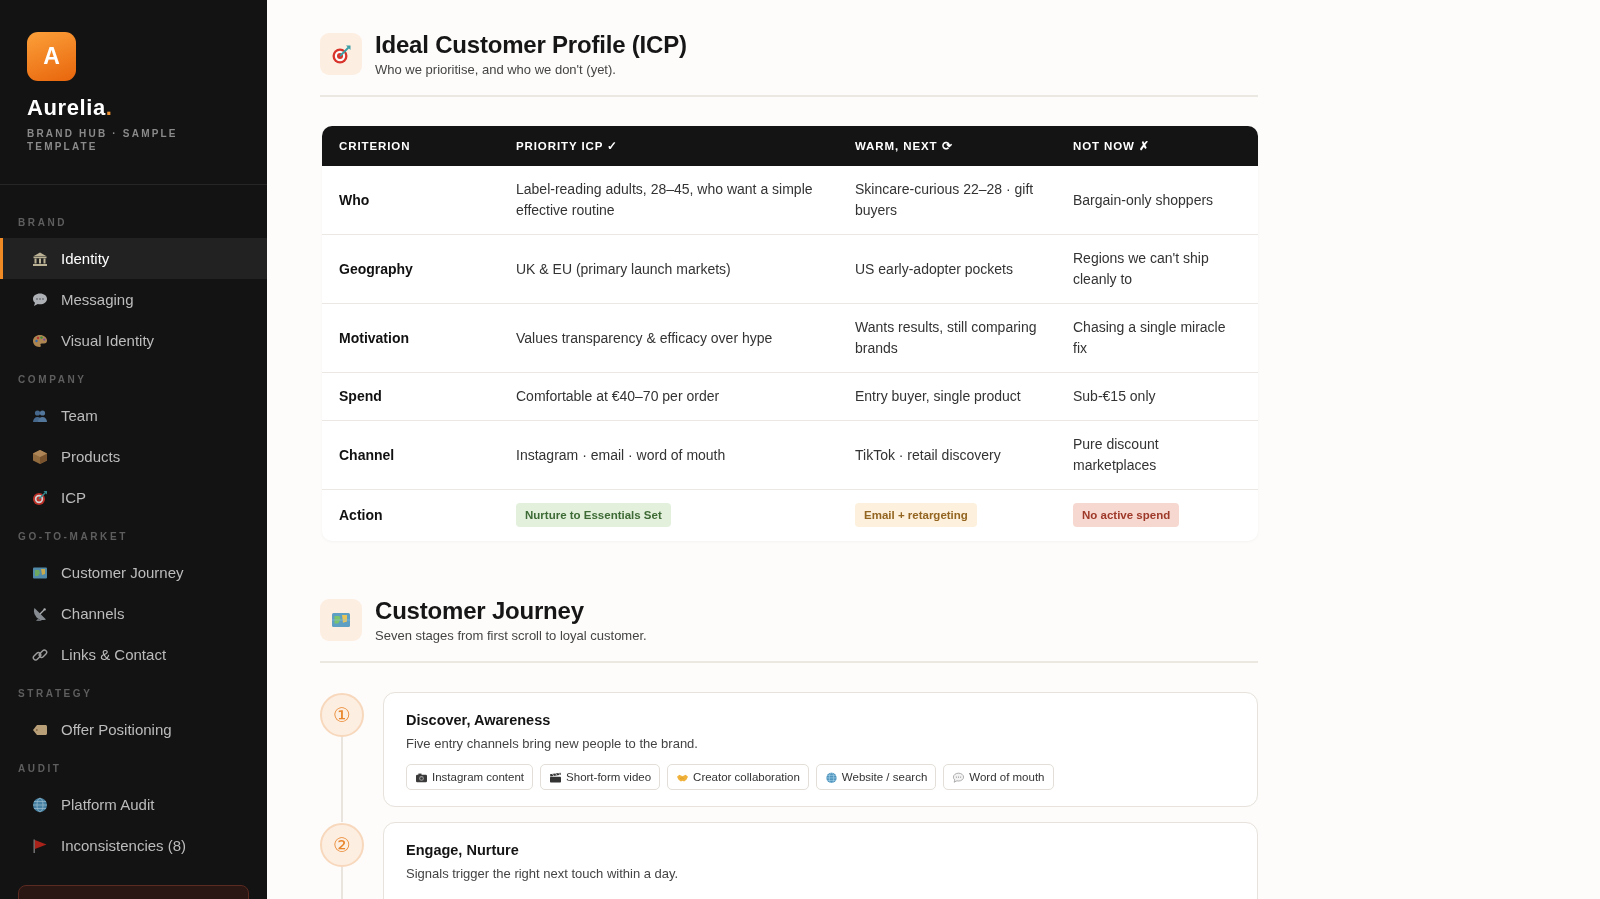  Describe the element at coordinates (360, 396) in the screenshot. I see `row-header: Spend` at that location.